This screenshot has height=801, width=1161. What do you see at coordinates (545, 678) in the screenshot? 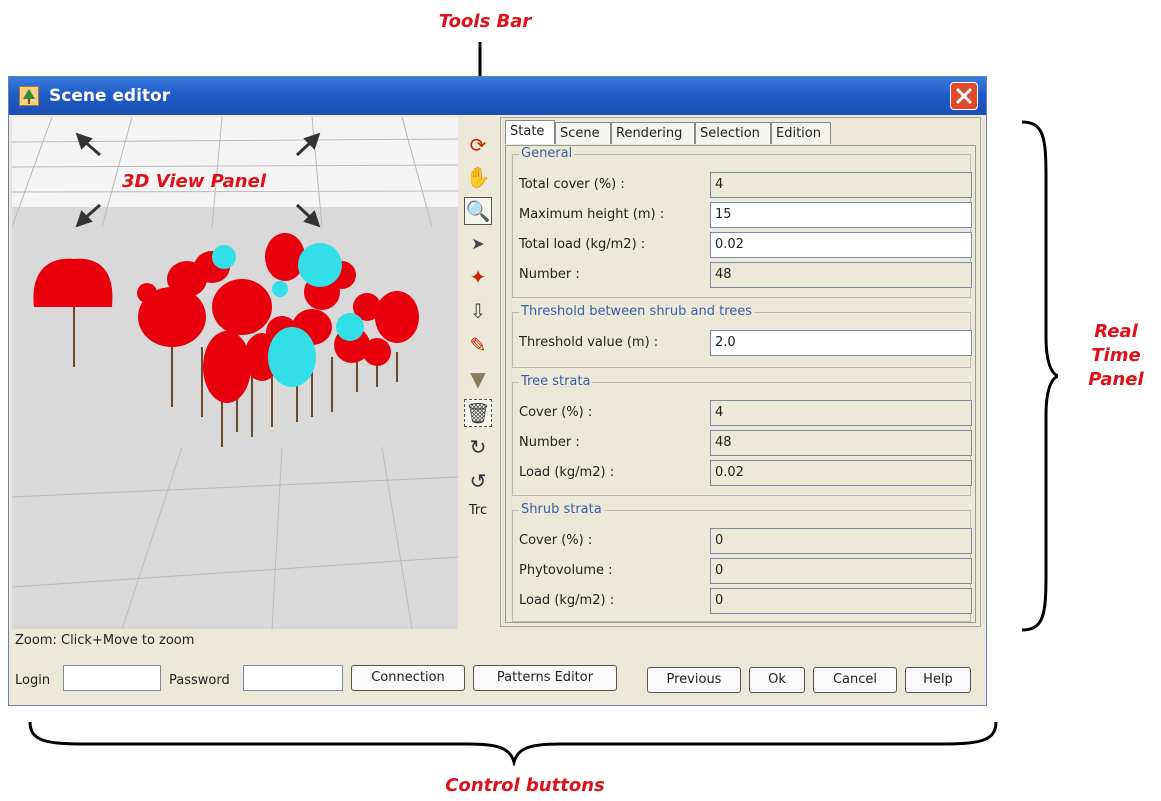
I see `patterns-editor-button: Patterns Editor` at bounding box center [545, 678].